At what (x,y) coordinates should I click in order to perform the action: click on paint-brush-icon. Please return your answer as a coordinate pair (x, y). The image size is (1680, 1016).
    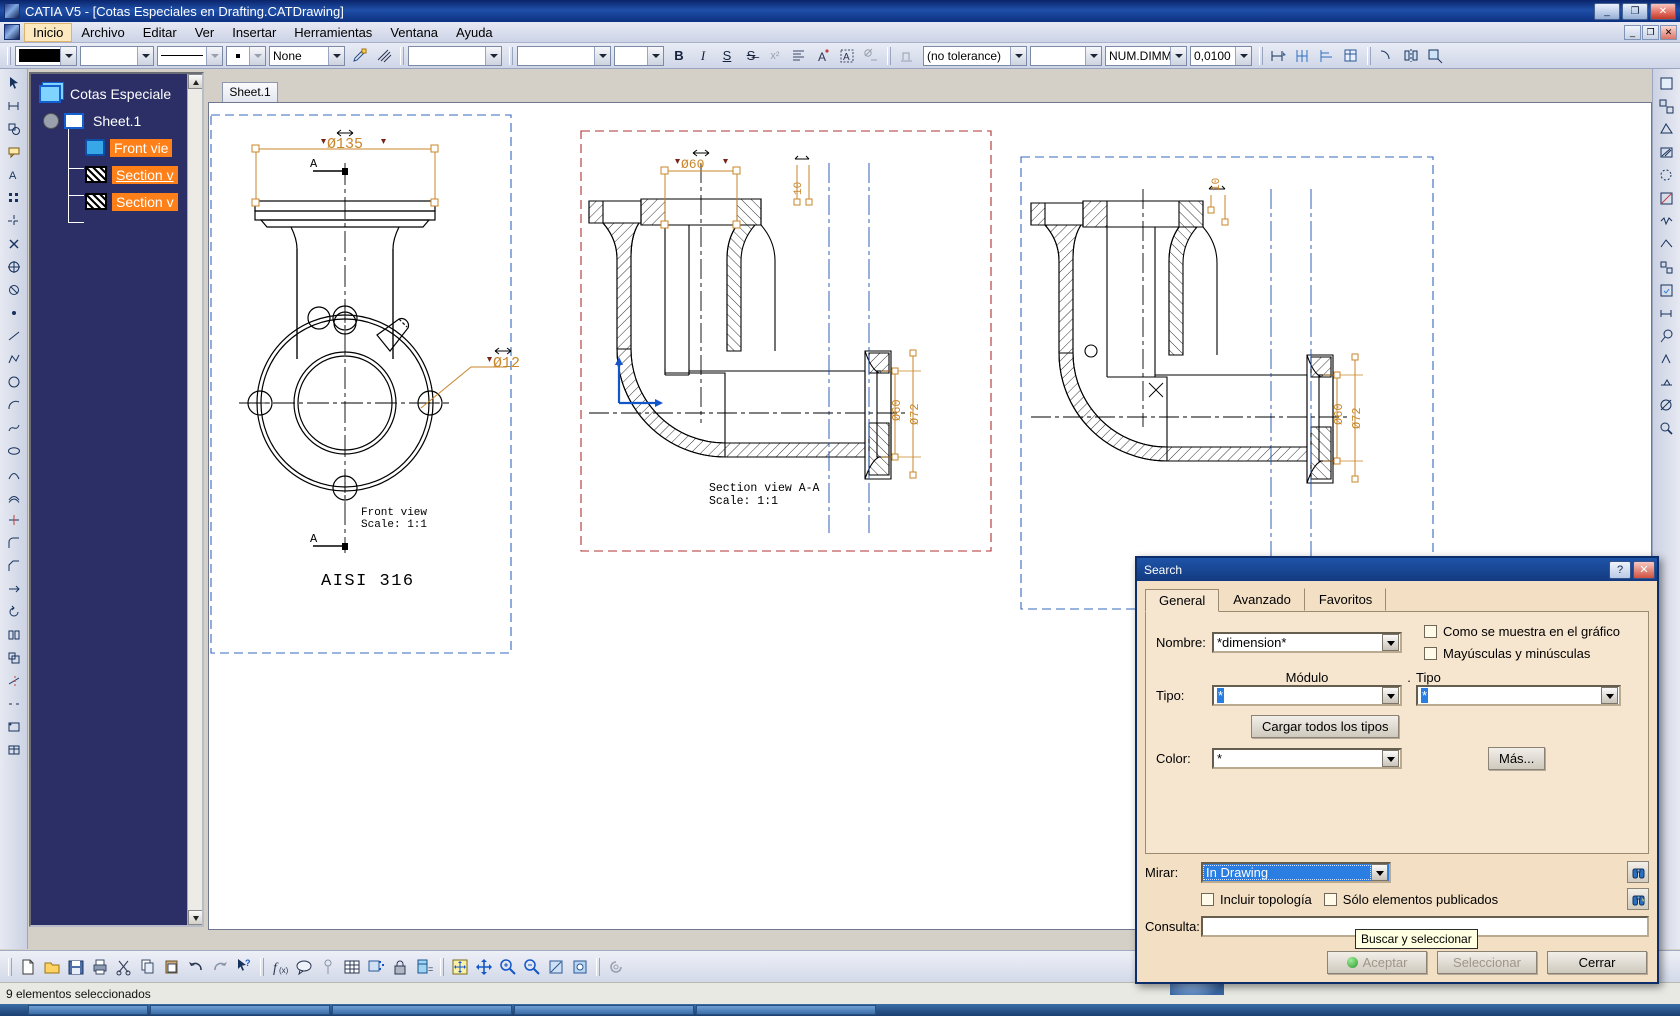
    Looking at the image, I should click on (360, 56).